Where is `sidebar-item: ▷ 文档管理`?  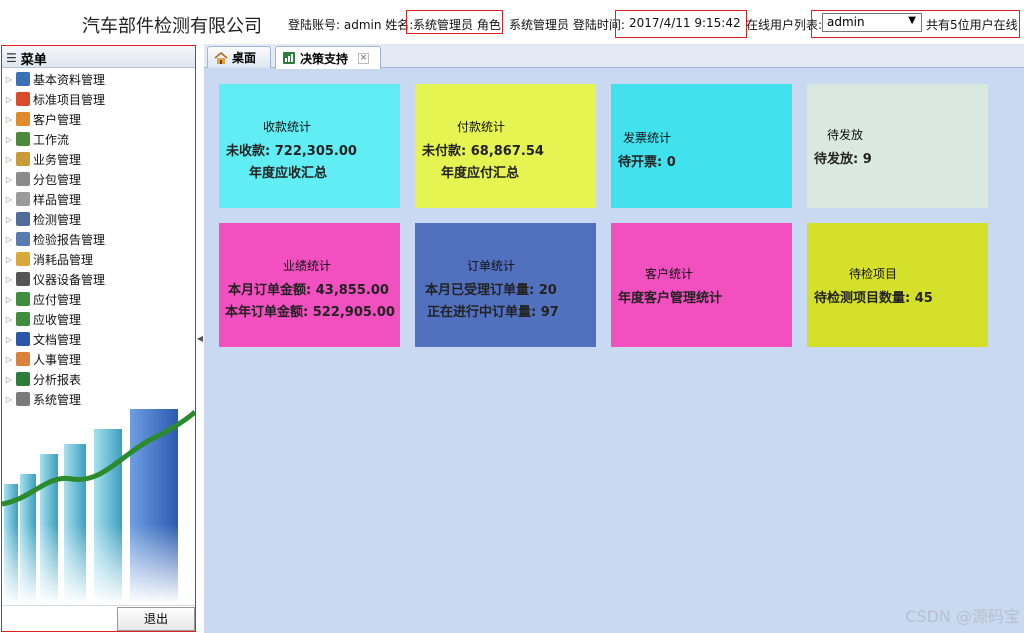
sidebar-item: ▷ 文档管理 is located at coordinates (98, 339).